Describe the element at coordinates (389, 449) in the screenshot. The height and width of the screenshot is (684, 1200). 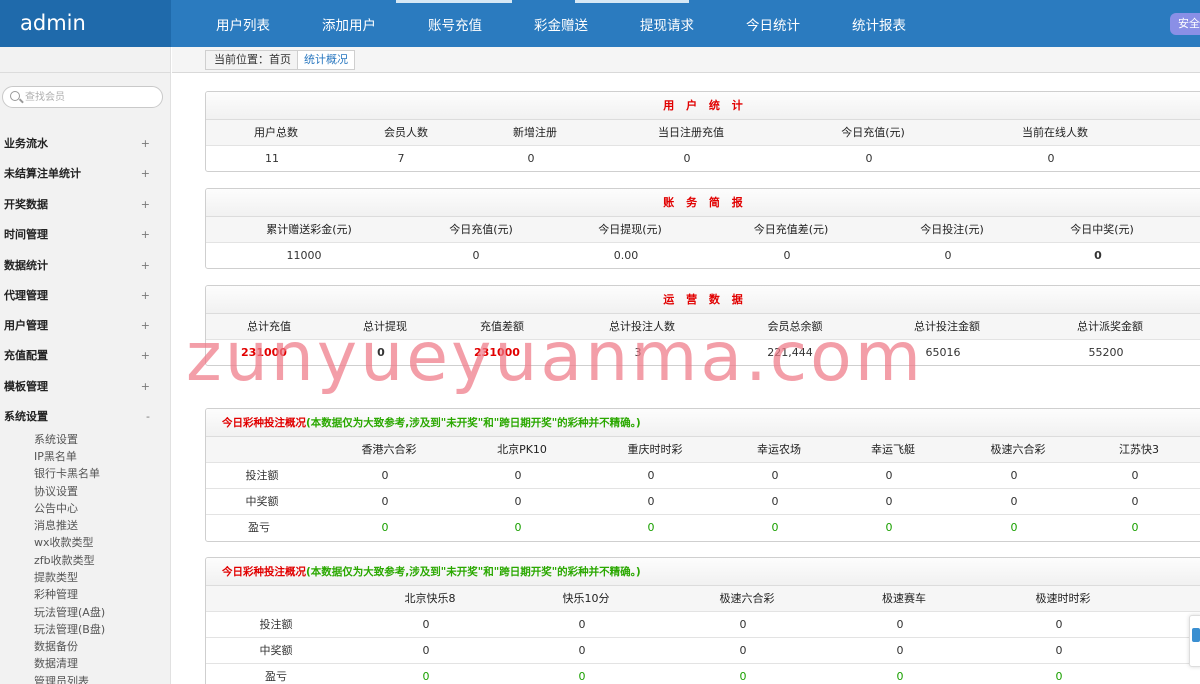
I see `header-cell: 香港六合彩` at that location.